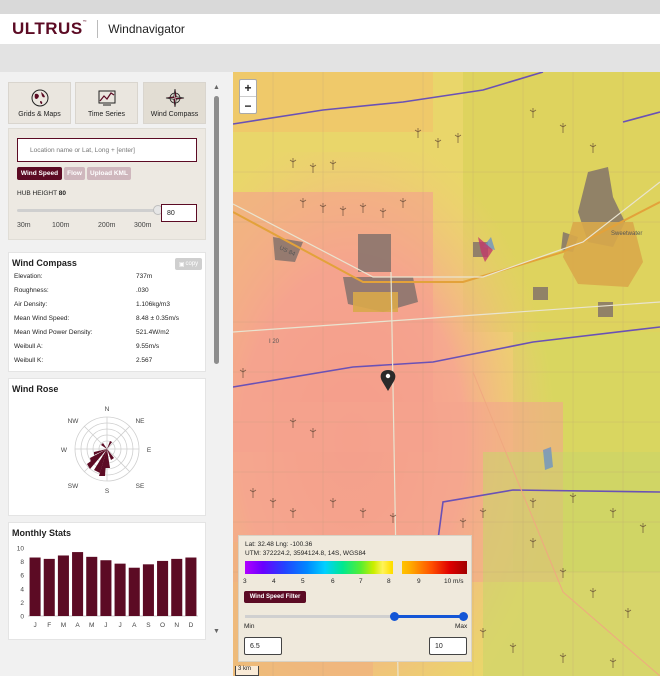 Image resolution: width=660 pixels, height=676 pixels. I want to click on stat-key: Weibull K:, so click(29, 360).